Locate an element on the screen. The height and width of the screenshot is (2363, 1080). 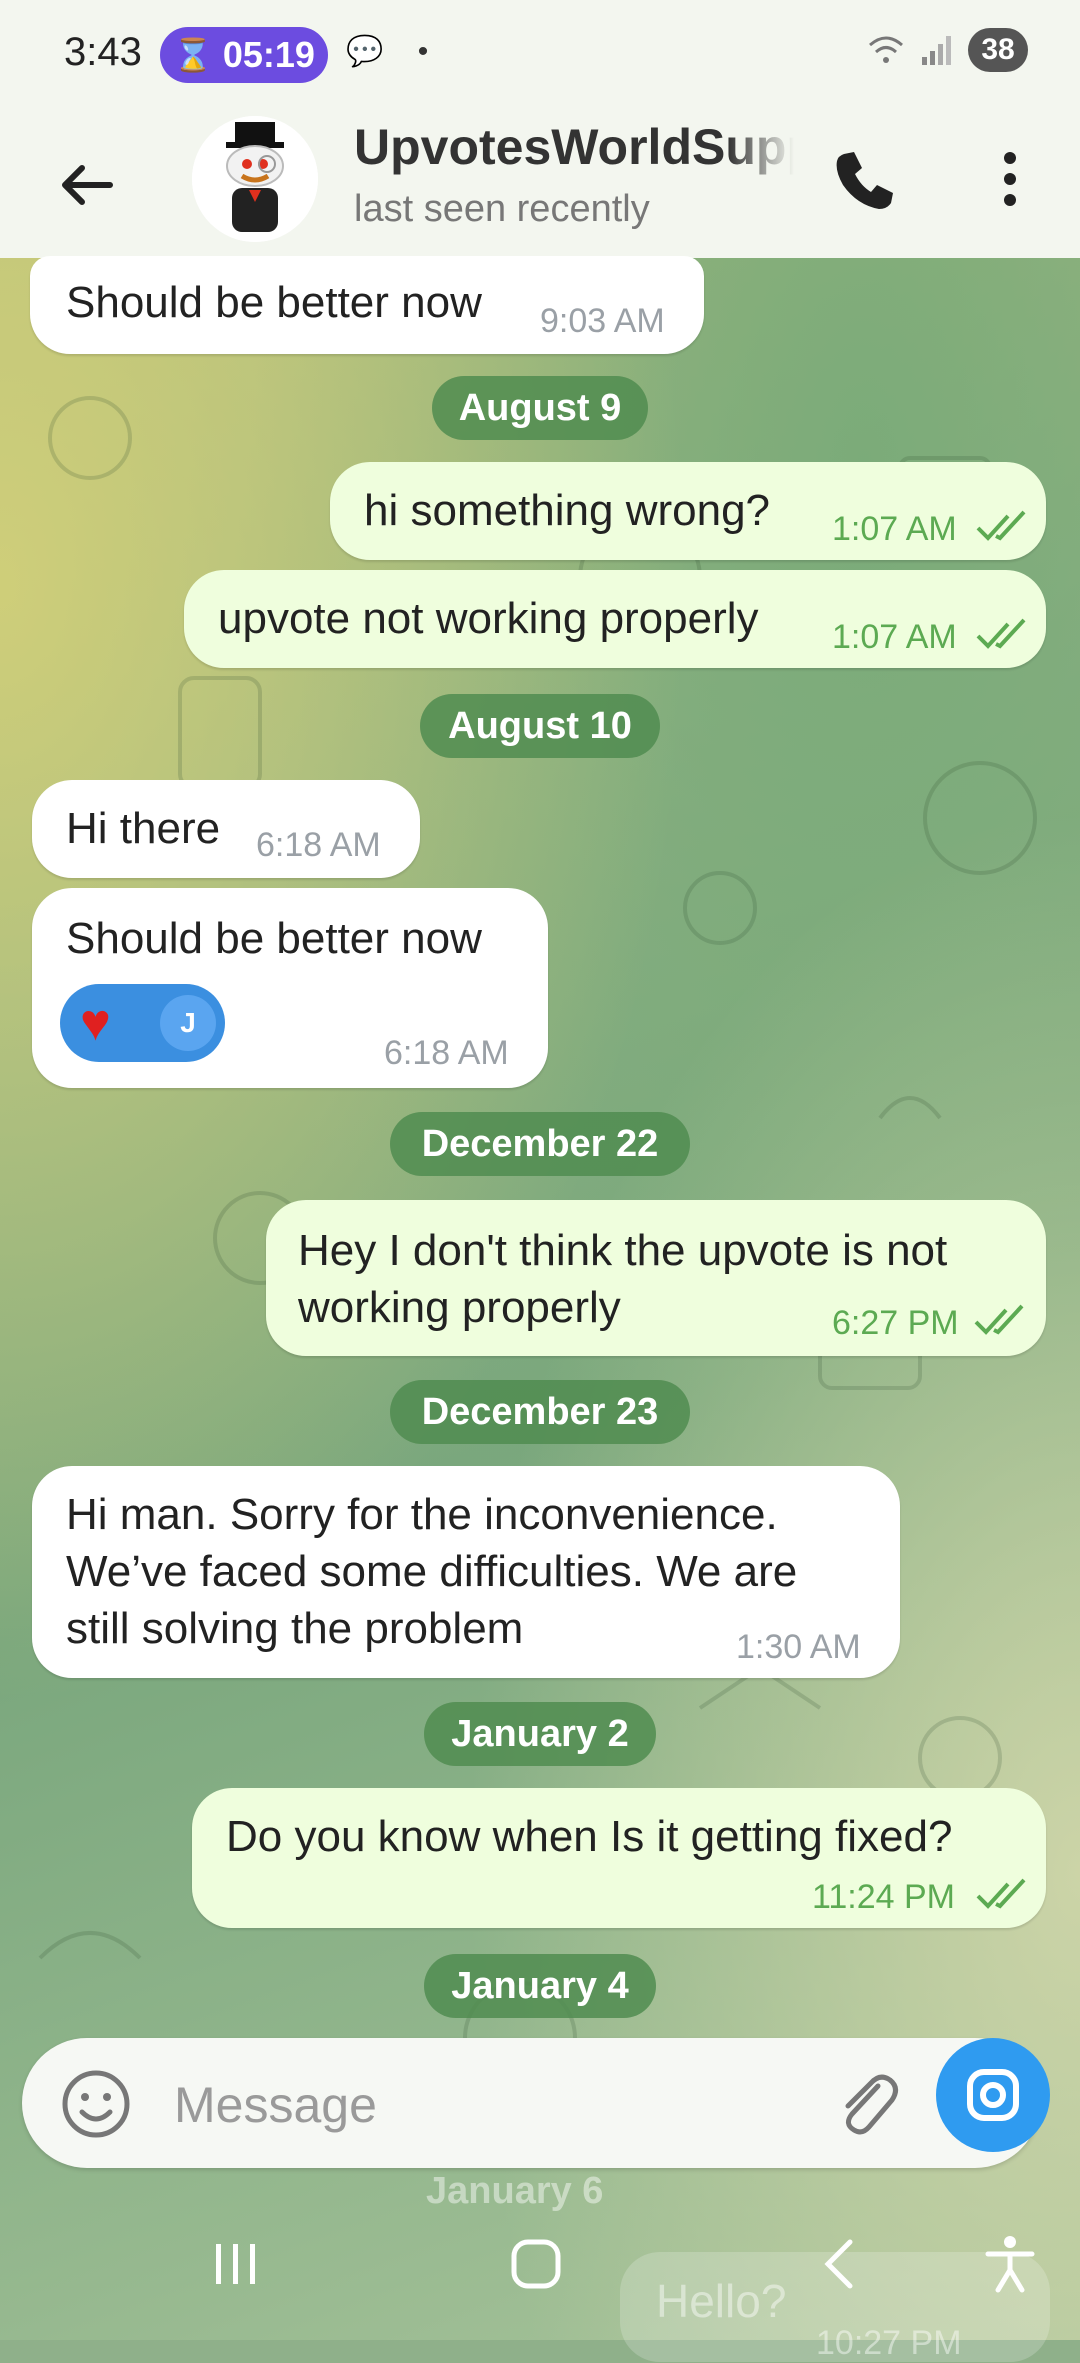
timer-pill: ⌛ 05:19 is located at coordinates (244, 55).